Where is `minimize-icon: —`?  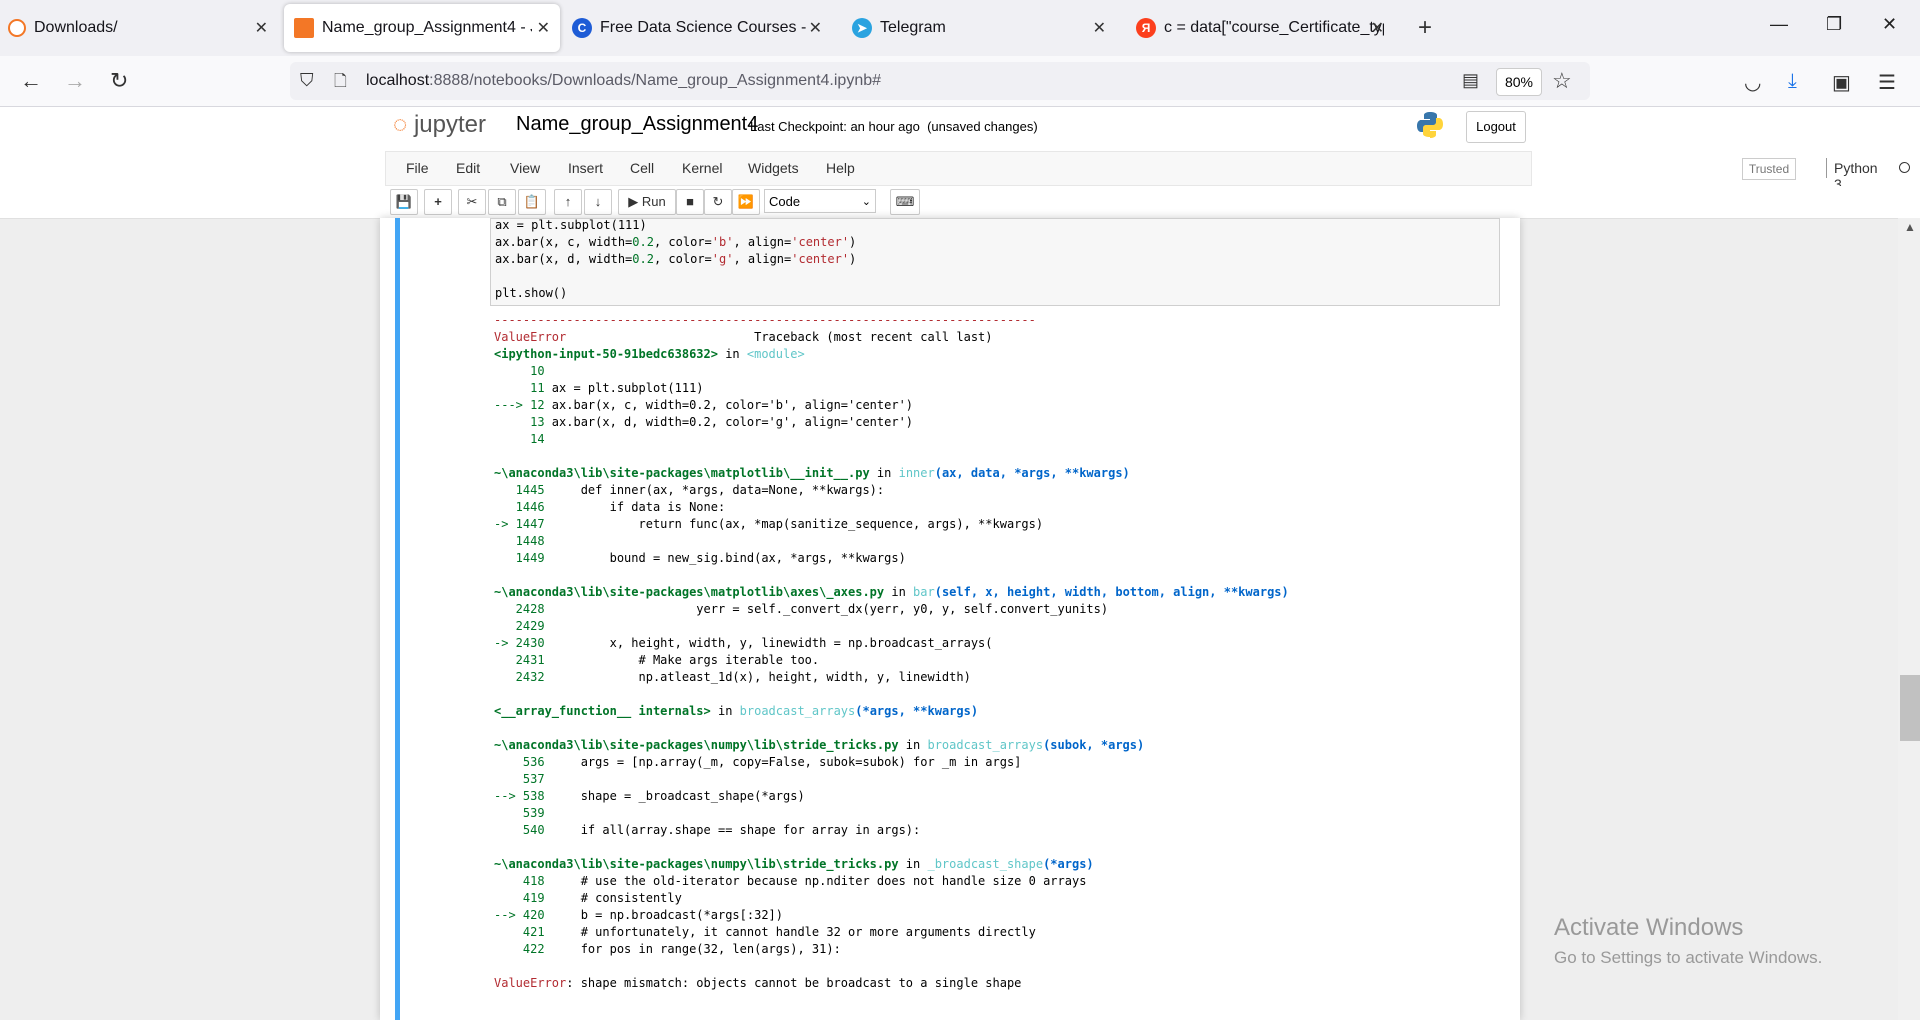
minimize-icon: — is located at coordinates (1779, 24).